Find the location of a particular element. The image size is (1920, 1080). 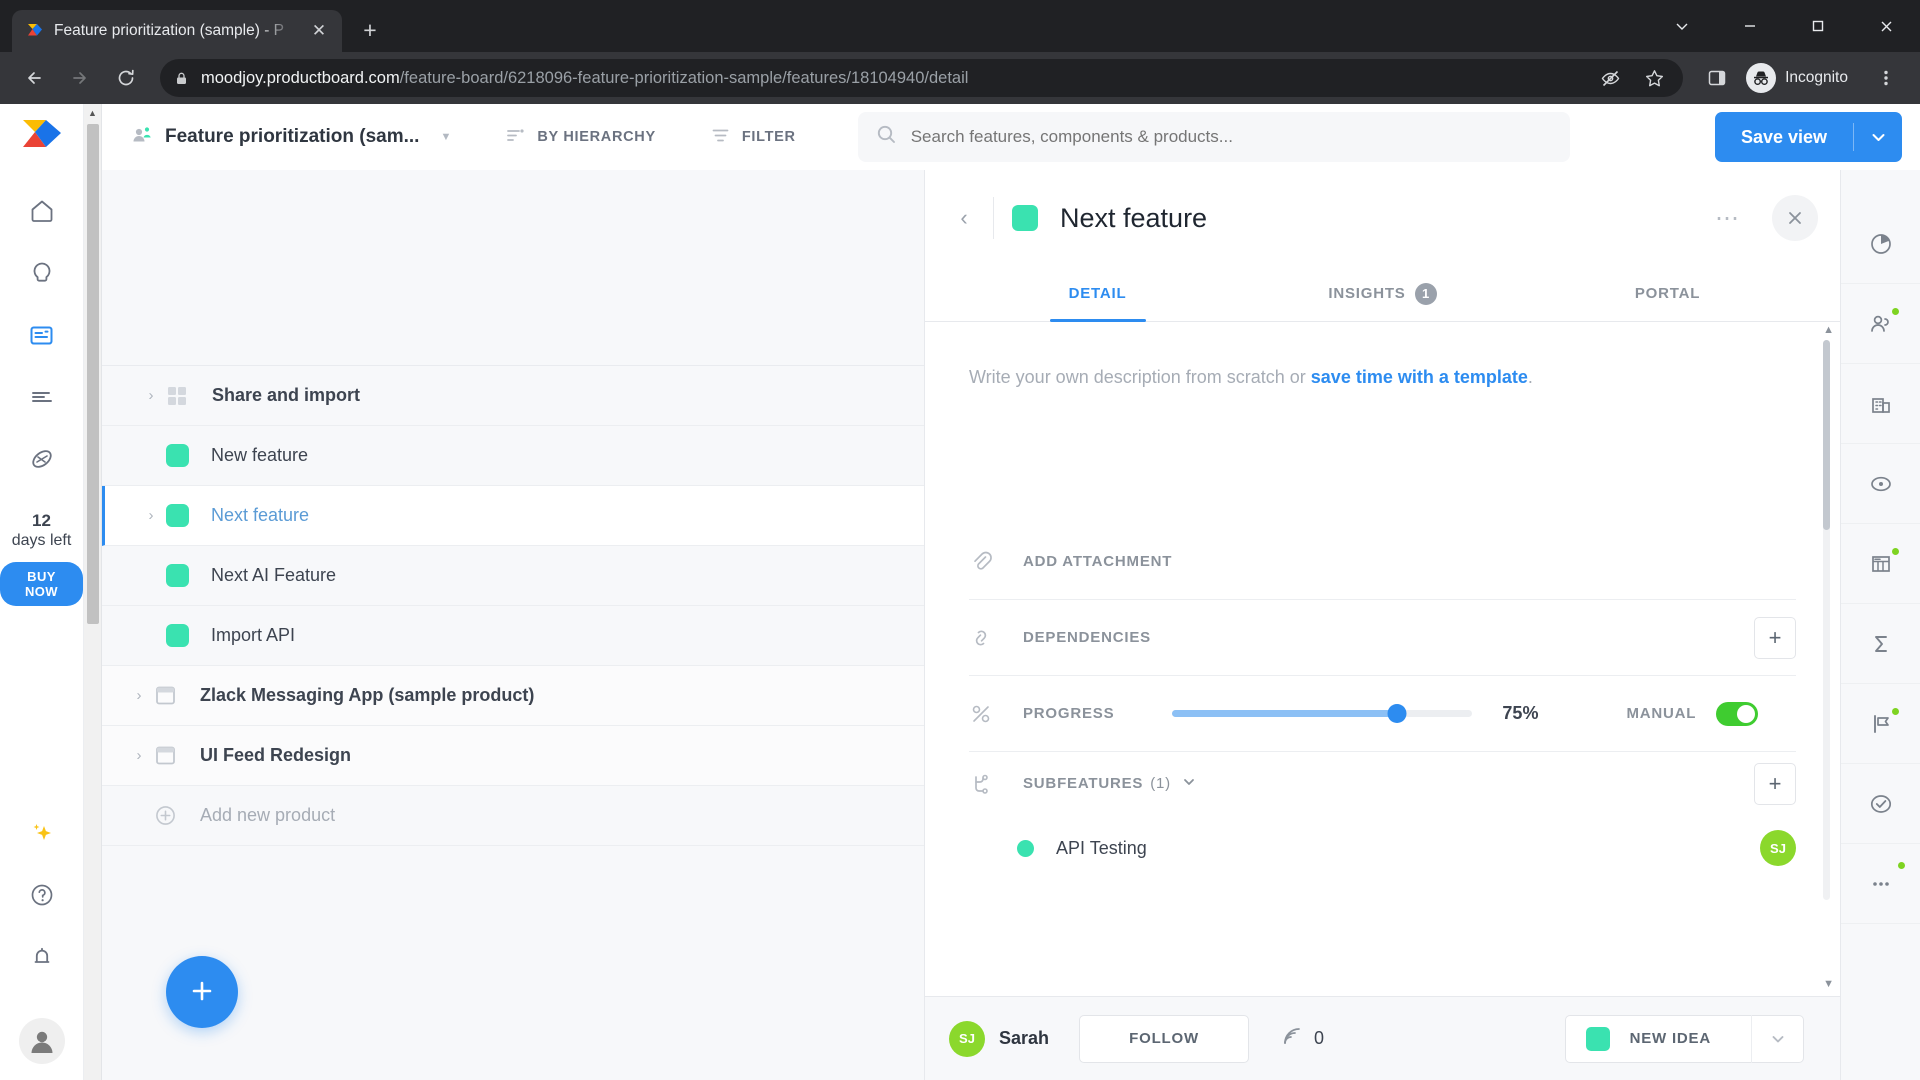

scroll-down-arrow-icon: ▼ is located at coordinates (1828, 984).